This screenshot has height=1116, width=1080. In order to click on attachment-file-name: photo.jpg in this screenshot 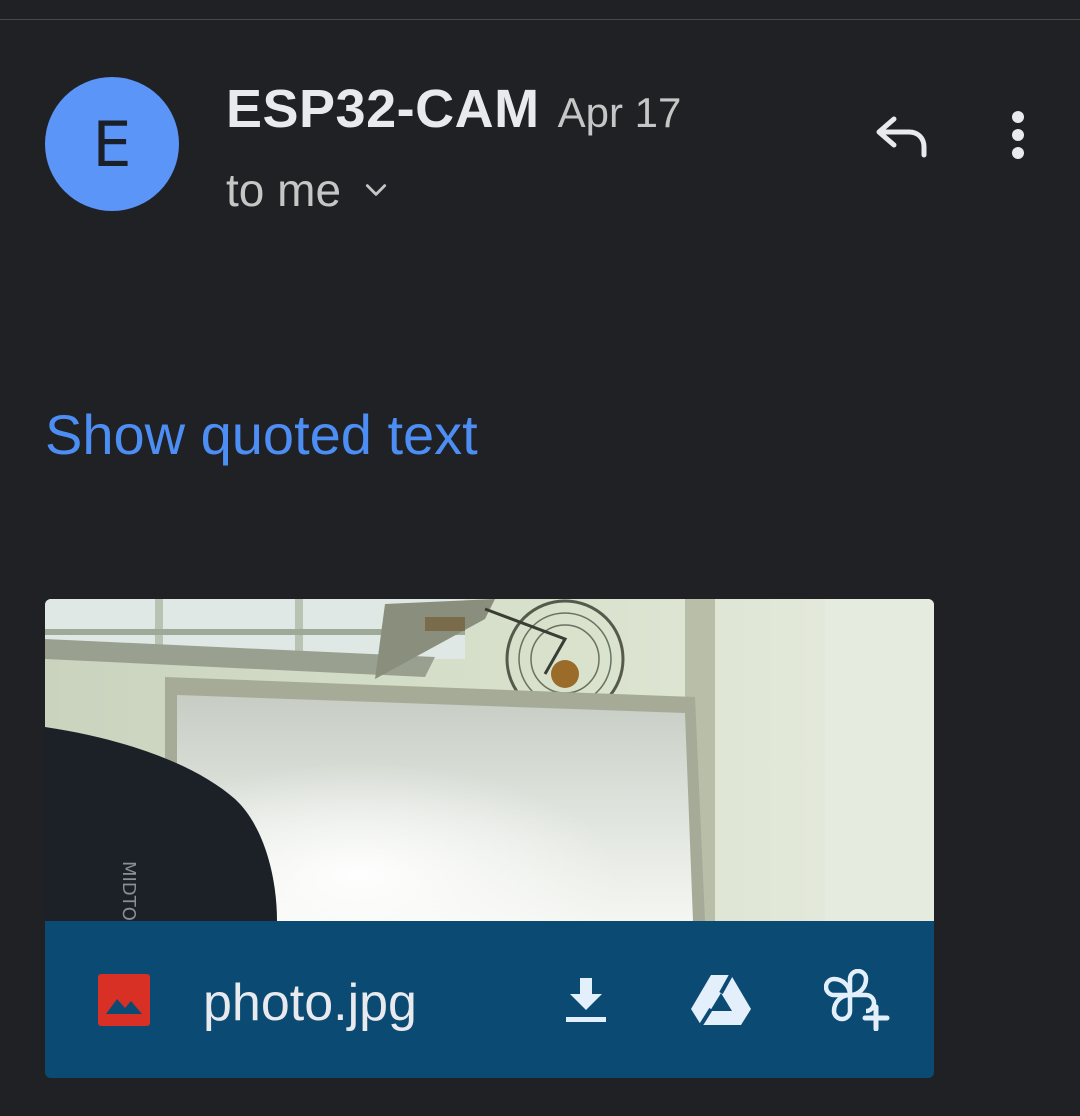, I will do `click(310, 1003)`.